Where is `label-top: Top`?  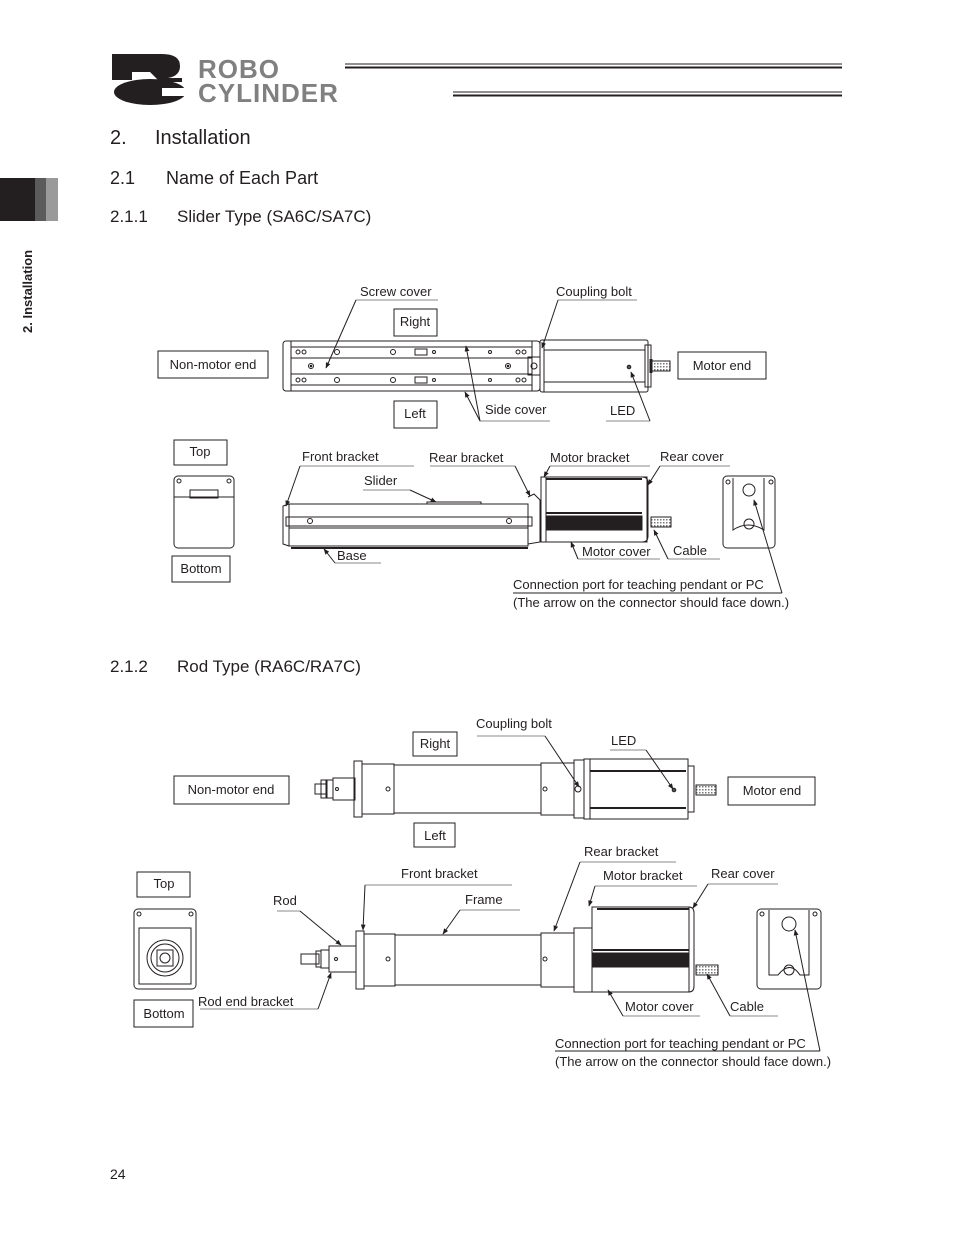
label-top: Top is located at coordinates (200, 451).